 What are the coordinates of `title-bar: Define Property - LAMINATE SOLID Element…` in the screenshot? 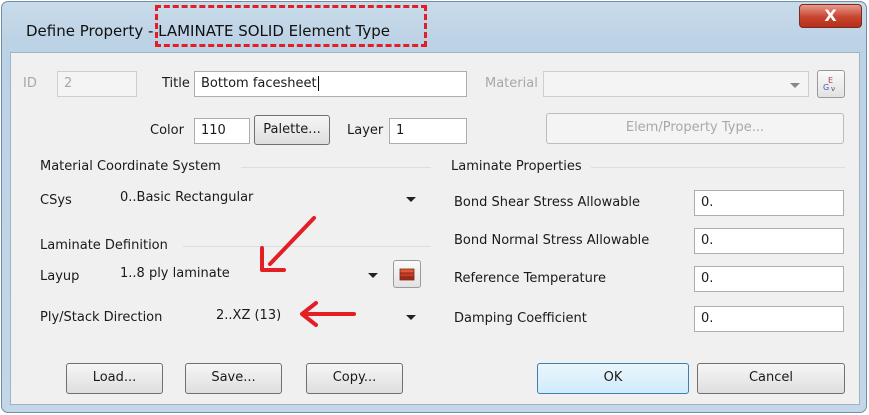 It's located at (434, 27).